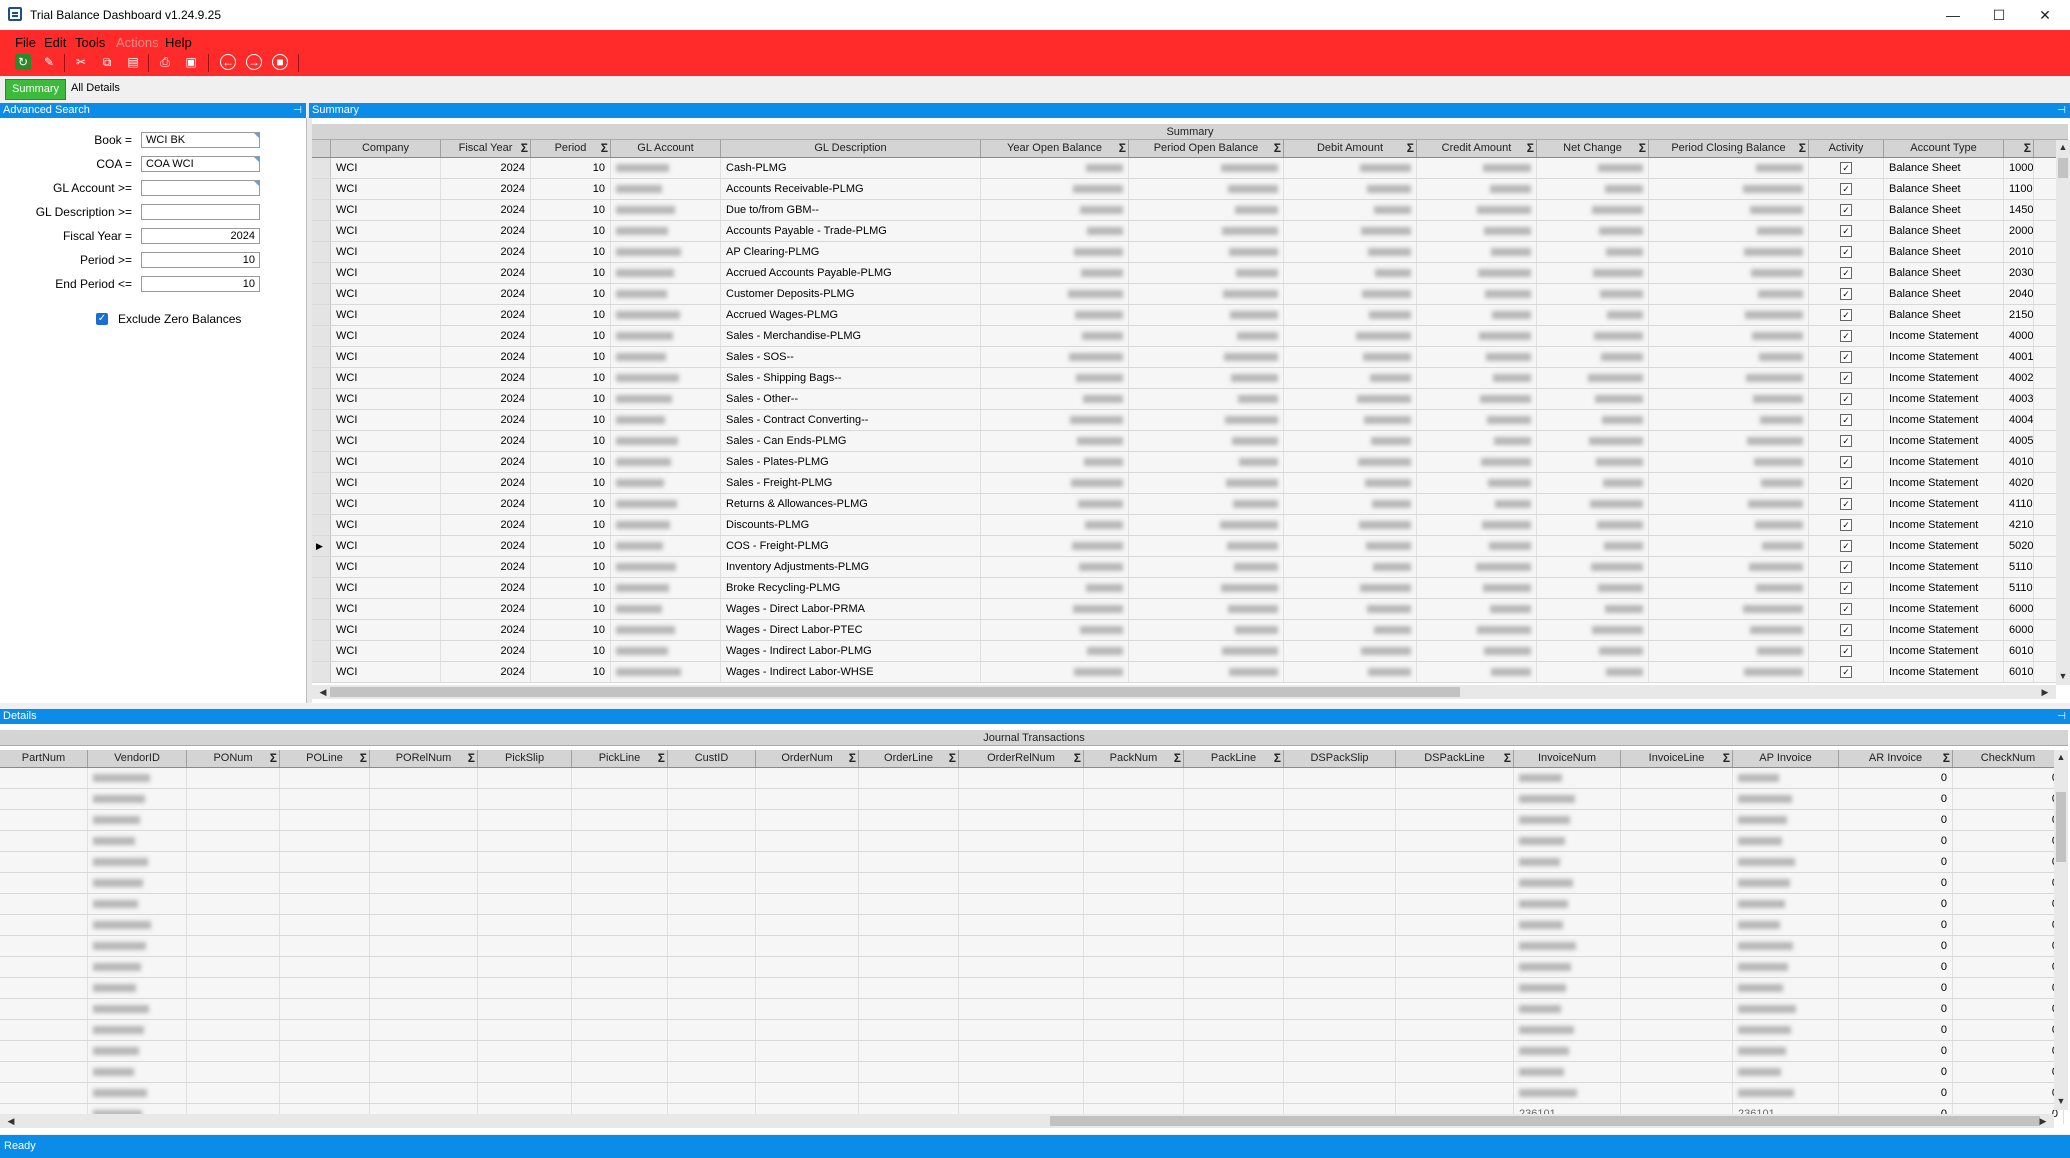 This screenshot has width=2070, height=1158. I want to click on cell-ar-invoice: 0, so click(1896, 946).